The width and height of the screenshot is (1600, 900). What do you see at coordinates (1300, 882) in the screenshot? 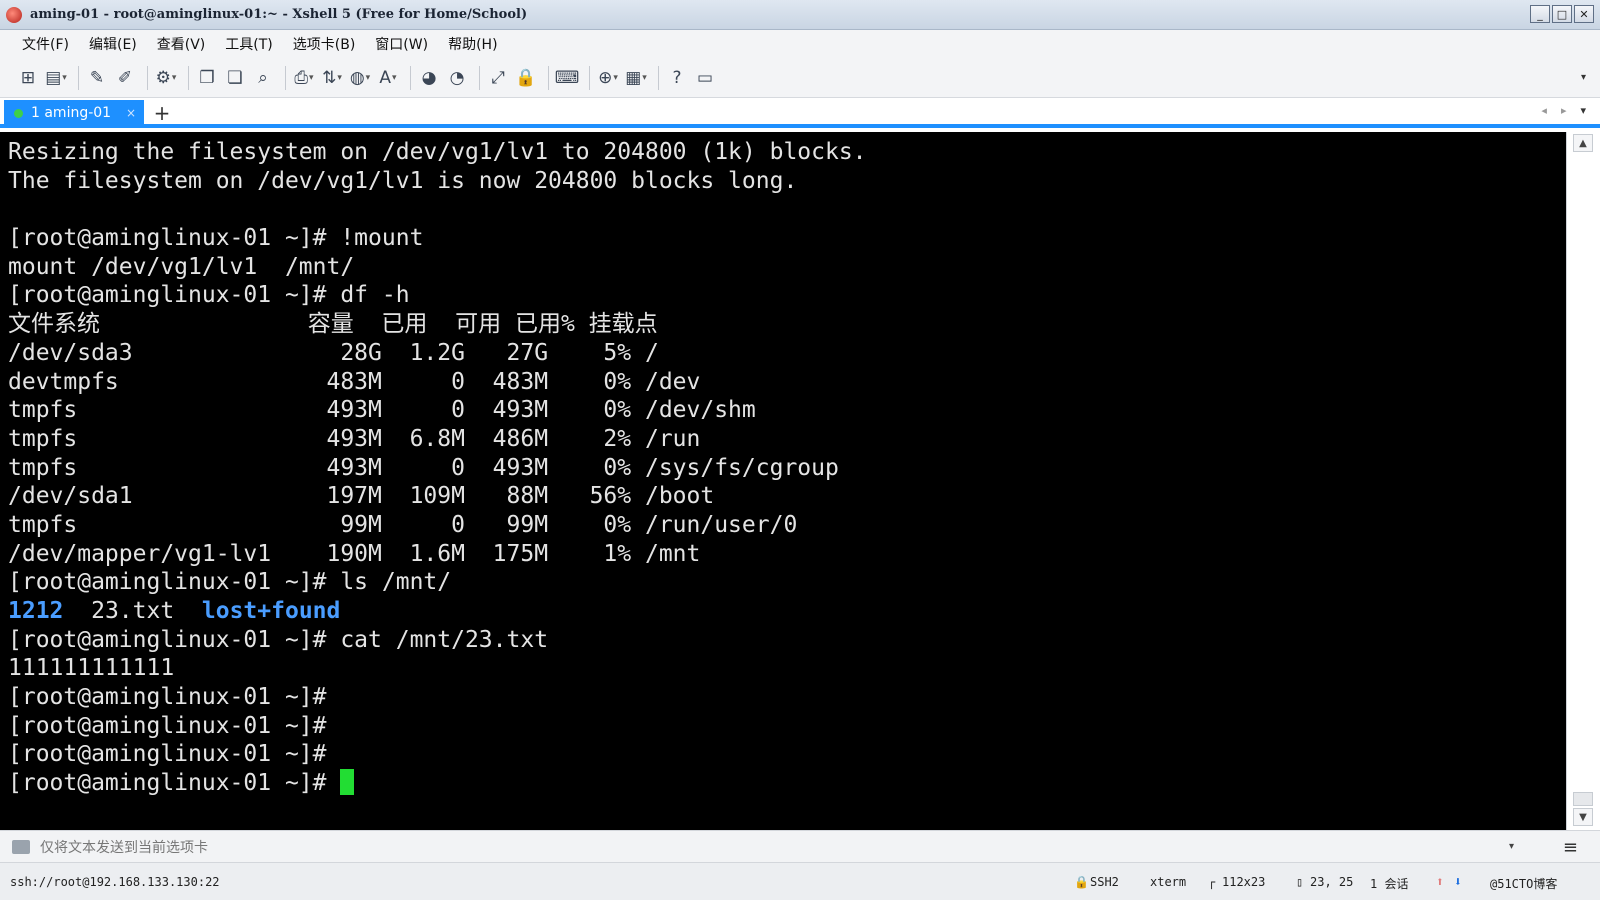
I see `cursor-pos-icon: ▯` at bounding box center [1300, 882].